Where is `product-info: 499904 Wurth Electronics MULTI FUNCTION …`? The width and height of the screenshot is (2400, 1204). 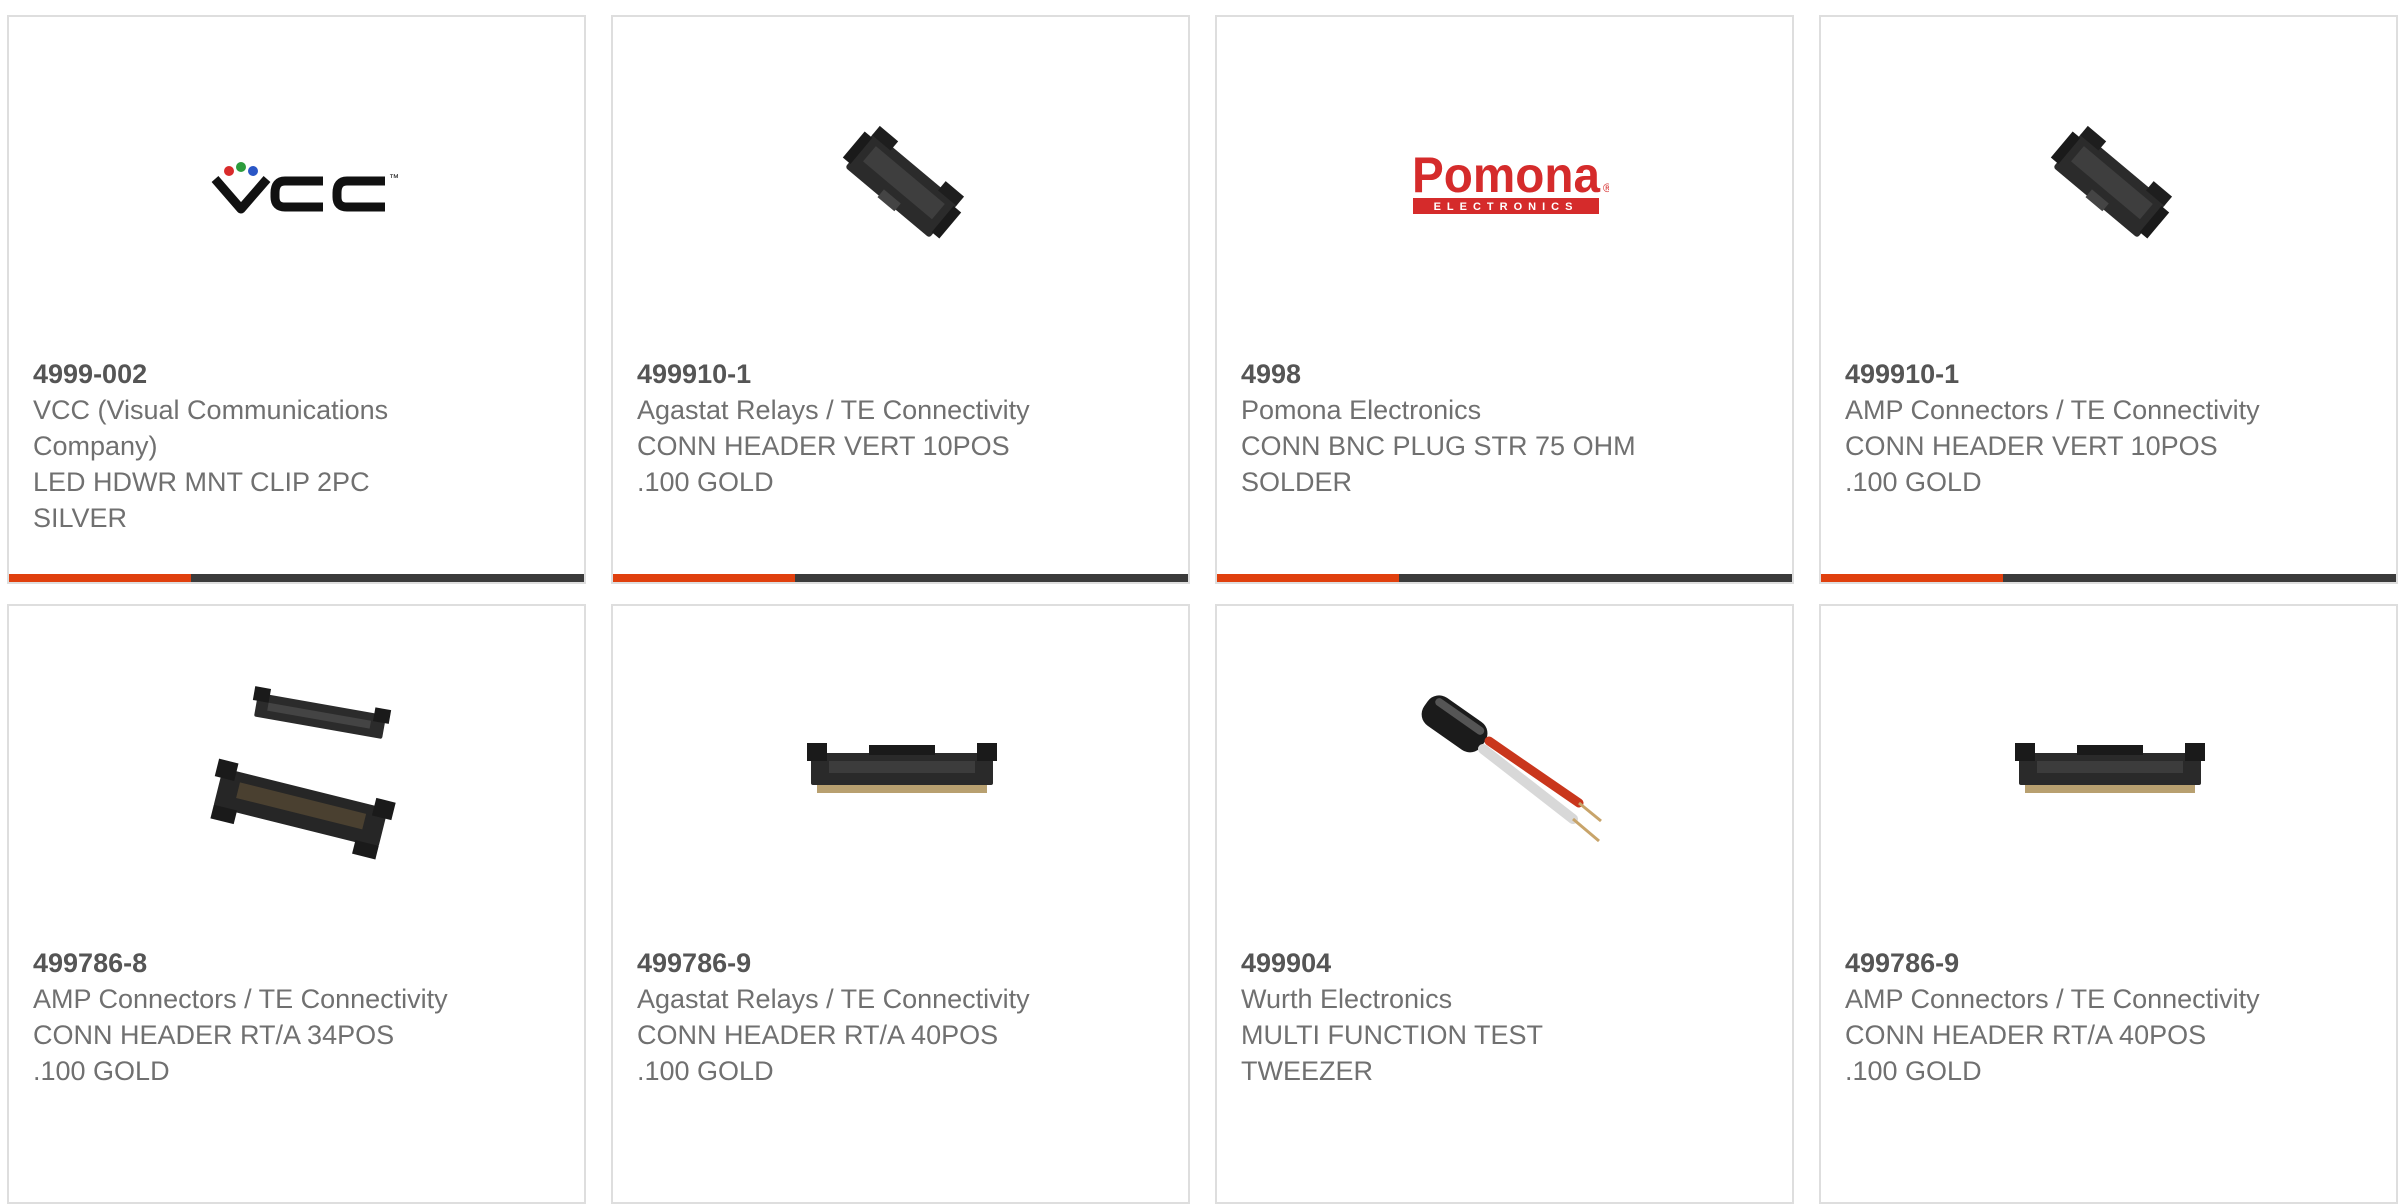
product-info: 499904 Wurth Electronics MULTI FUNCTION … is located at coordinates (1451, 1017).